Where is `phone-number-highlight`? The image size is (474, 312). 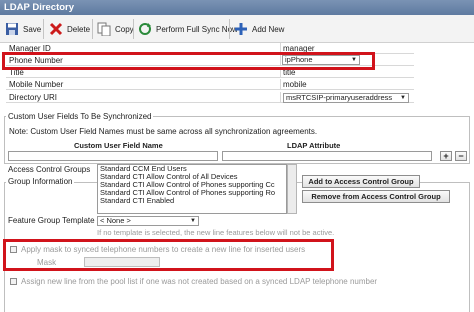 phone-number-highlight is located at coordinates (188, 61).